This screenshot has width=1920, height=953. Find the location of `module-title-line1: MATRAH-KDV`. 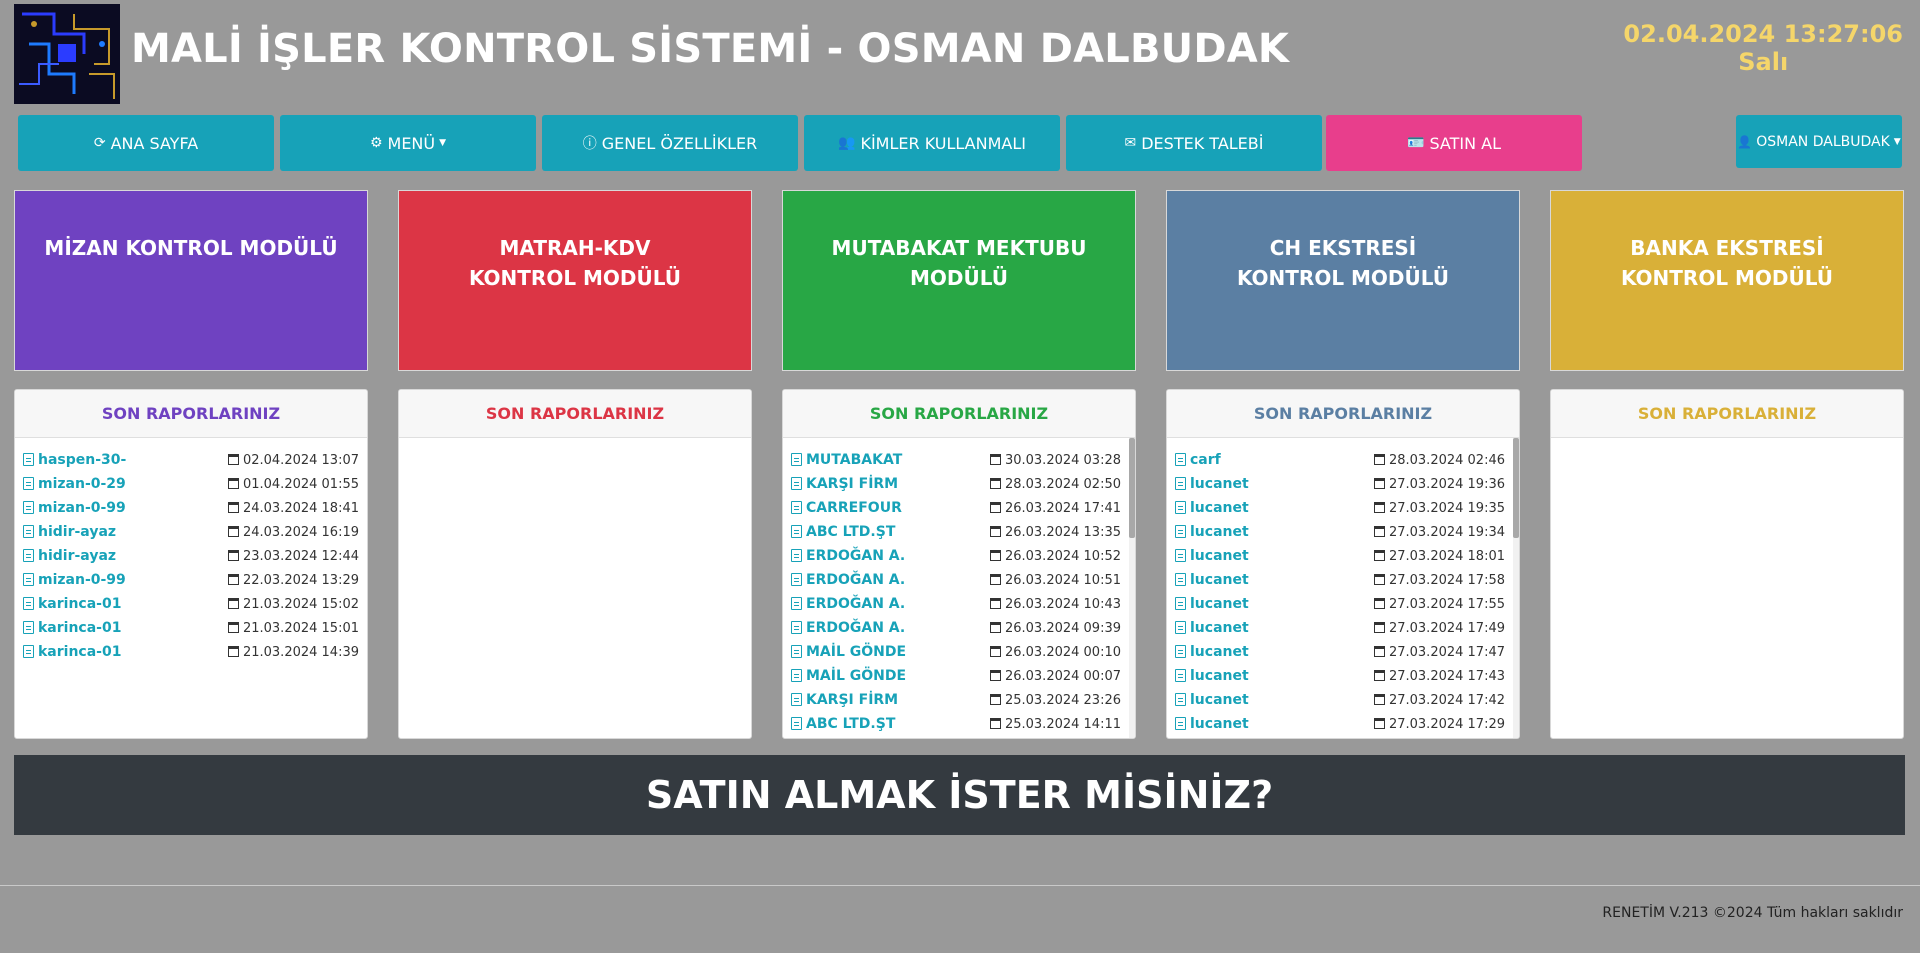

module-title-line1: MATRAH-KDV is located at coordinates (575, 248).